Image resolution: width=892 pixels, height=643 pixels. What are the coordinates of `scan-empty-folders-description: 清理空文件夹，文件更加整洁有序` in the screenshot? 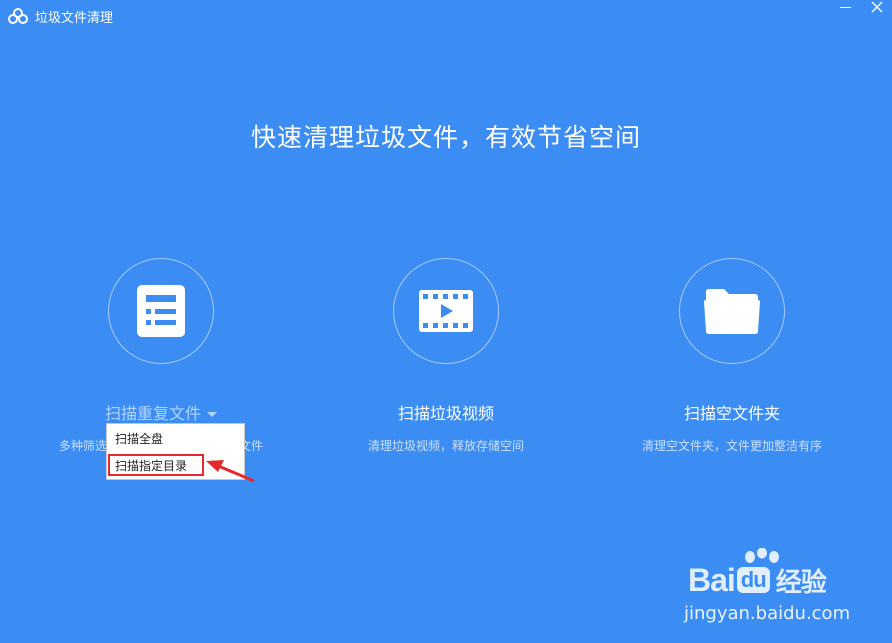 It's located at (731, 446).